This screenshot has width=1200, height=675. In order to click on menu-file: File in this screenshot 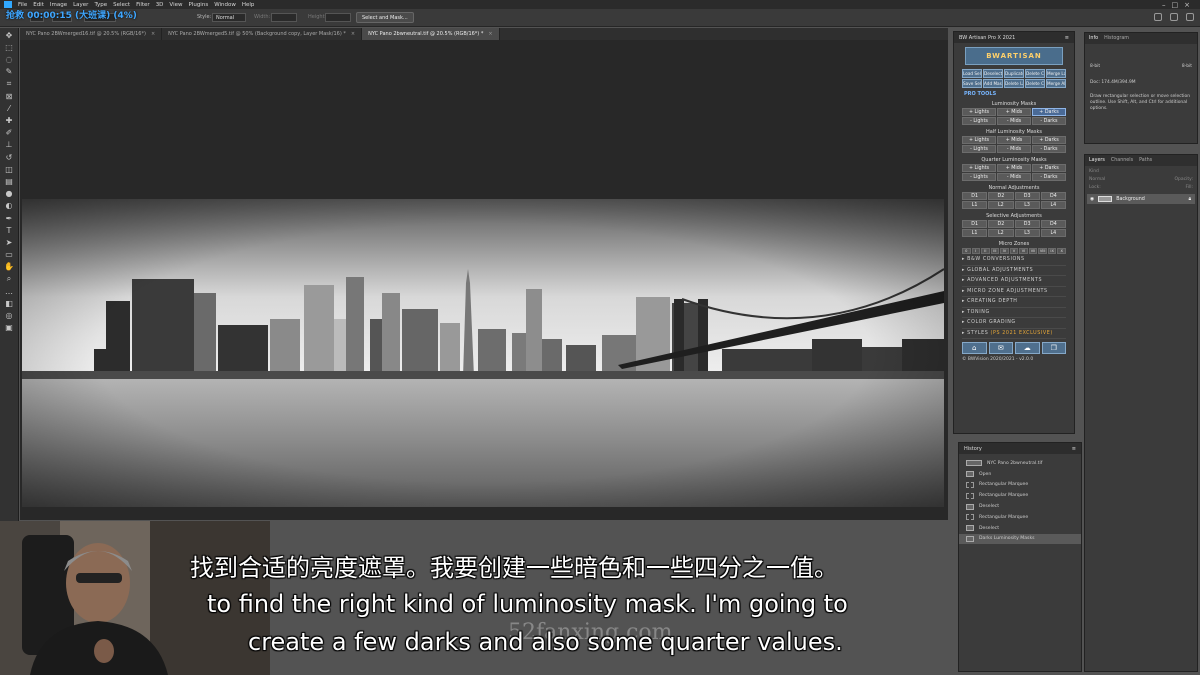, I will do `click(22, 5)`.